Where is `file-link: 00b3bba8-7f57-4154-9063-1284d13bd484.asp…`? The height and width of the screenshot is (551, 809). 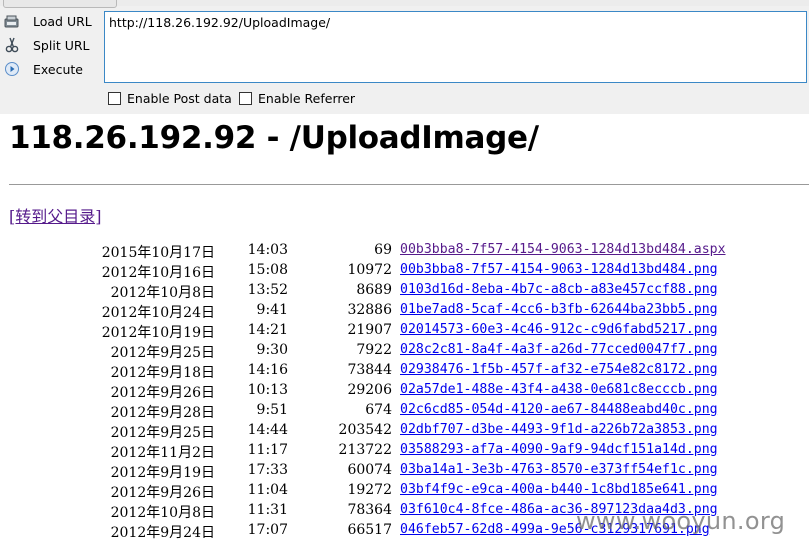
file-link: 00b3bba8-7f57-4154-9063-1284d13bd484.asp… is located at coordinates (563, 249).